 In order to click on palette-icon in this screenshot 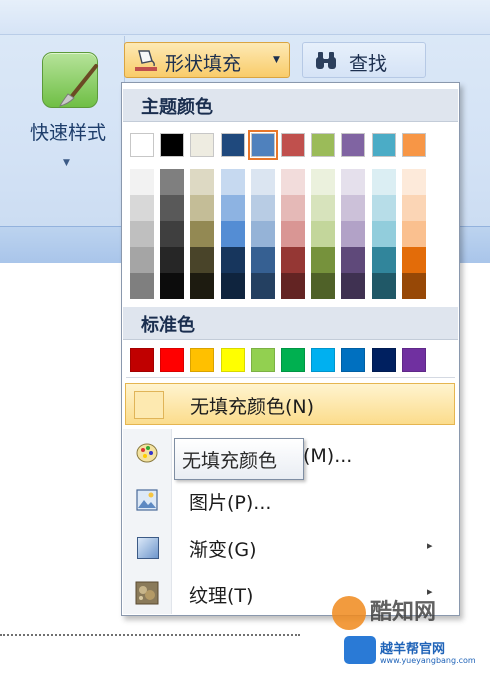, I will do `click(147, 453)`.